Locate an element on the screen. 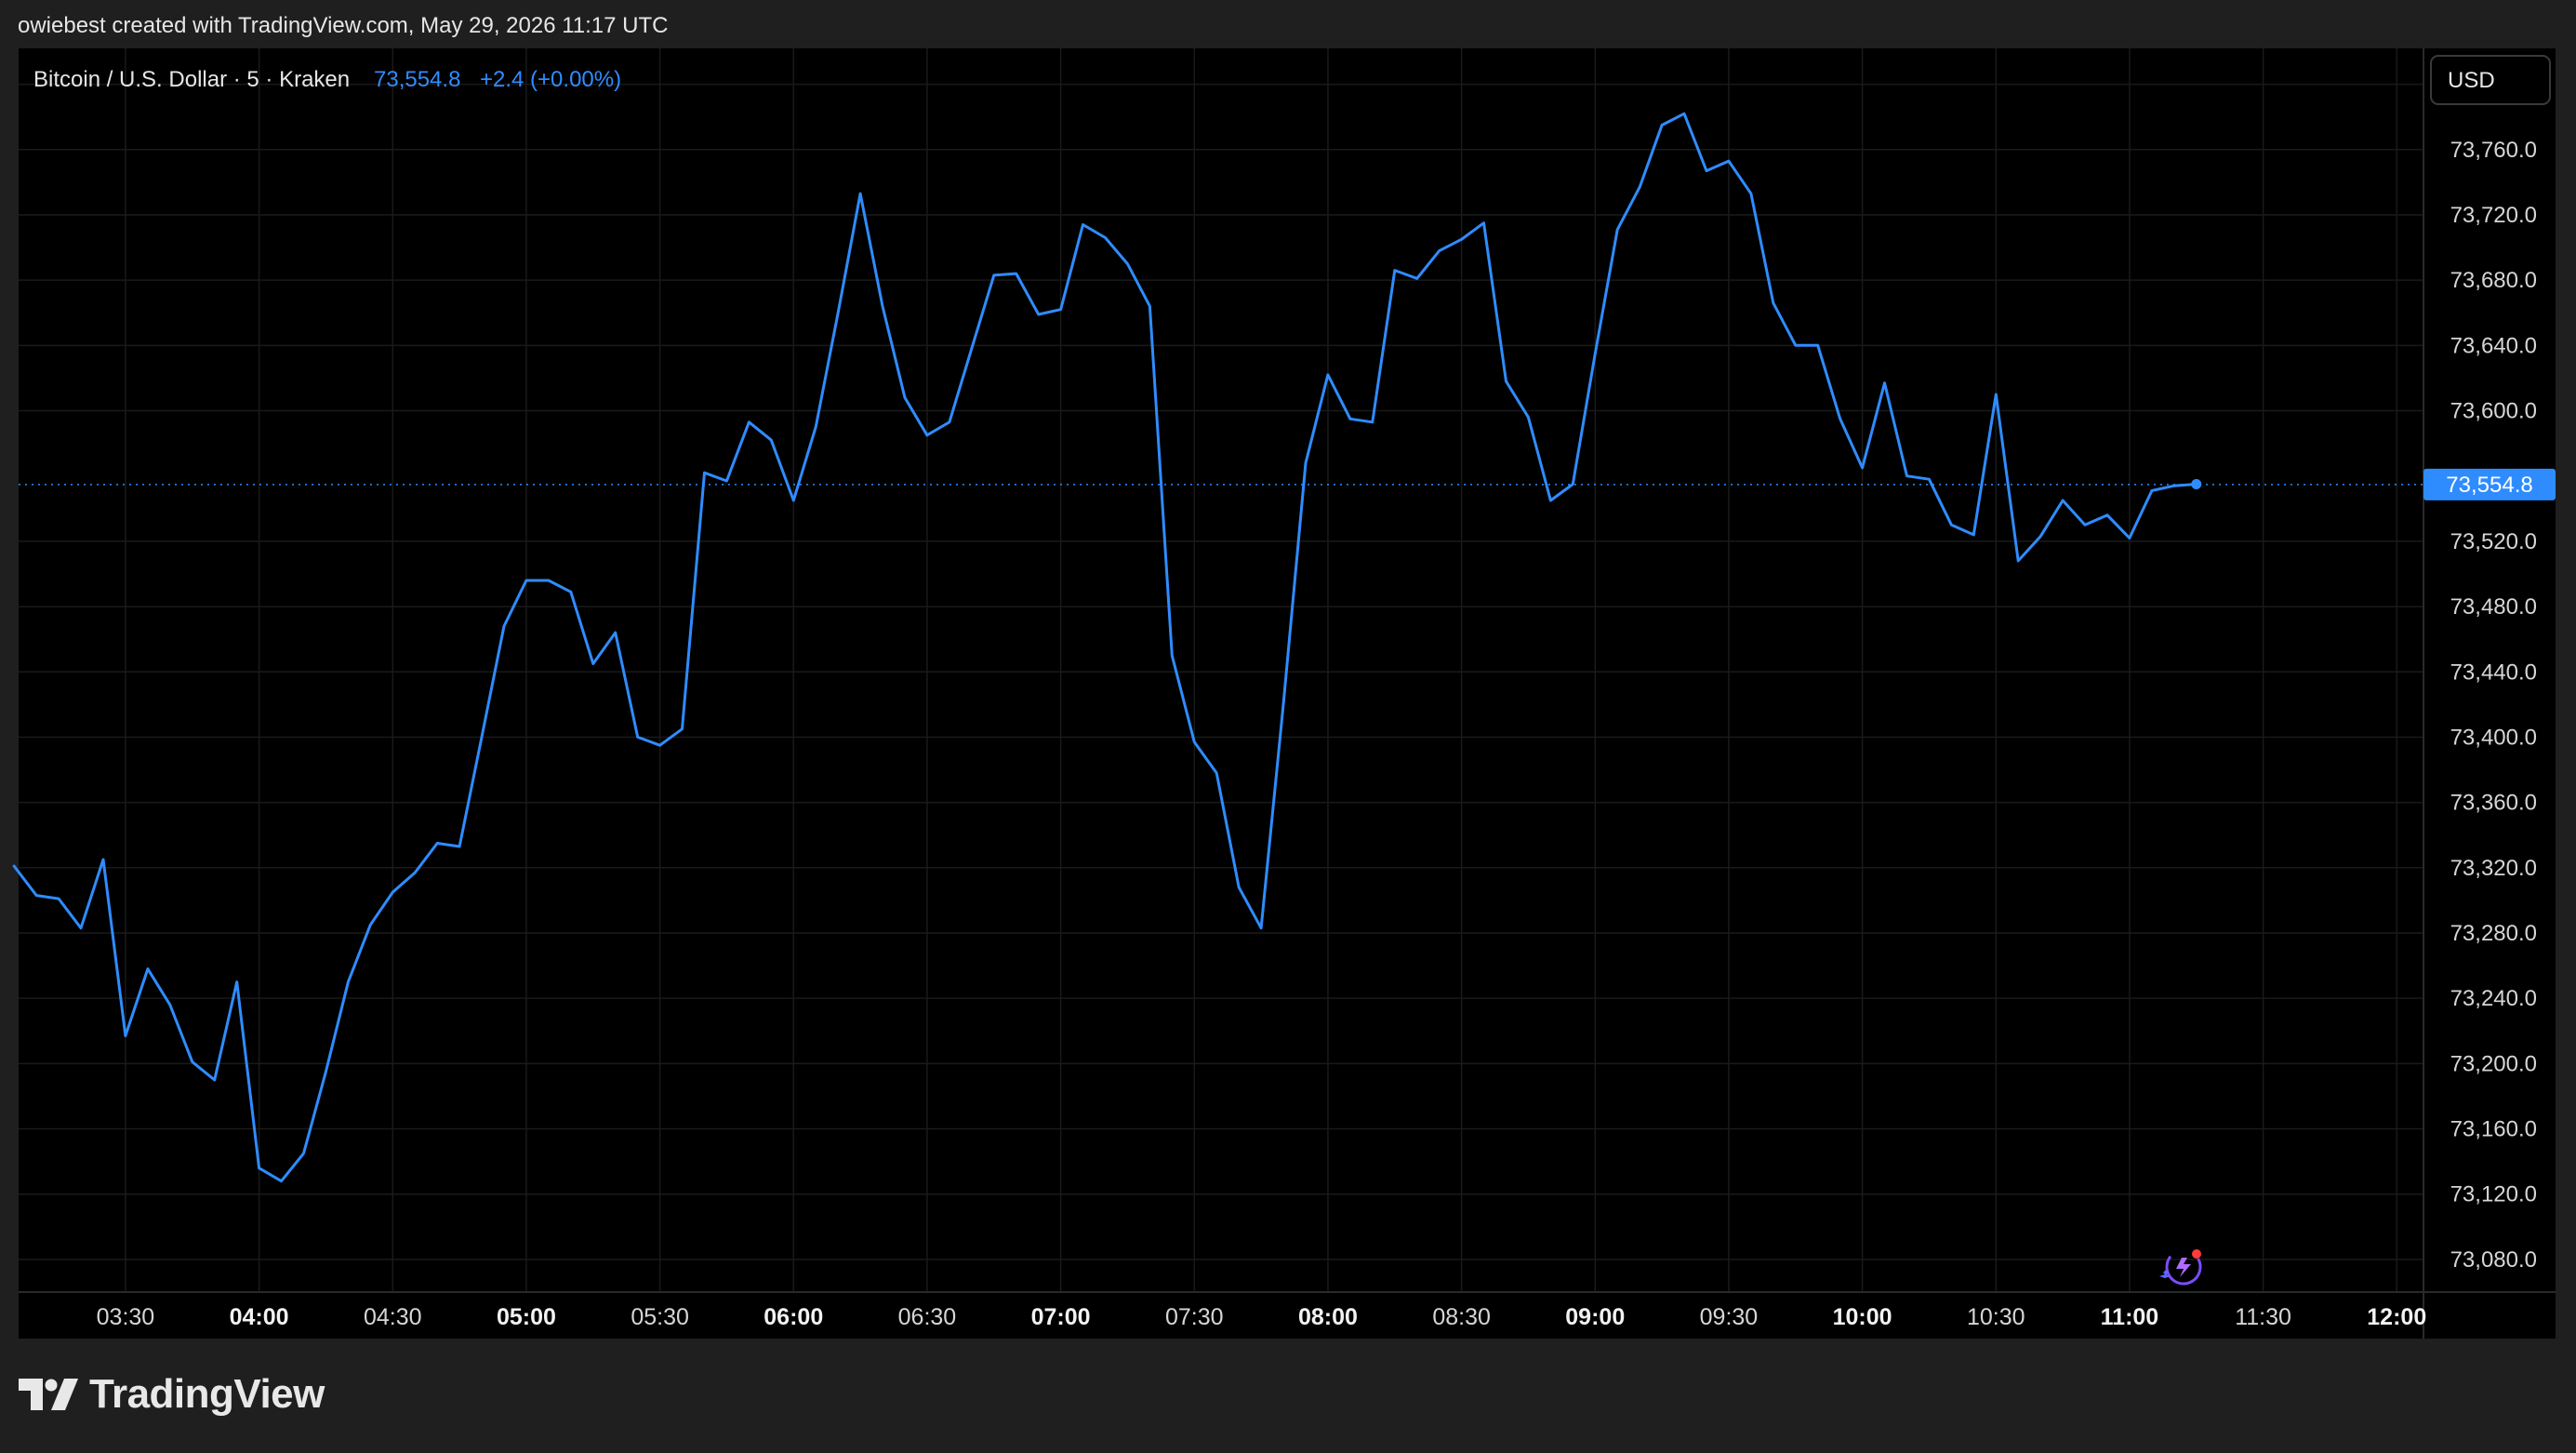  price-tick-label: 73,640.0 is located at coordinates (2493, 346).